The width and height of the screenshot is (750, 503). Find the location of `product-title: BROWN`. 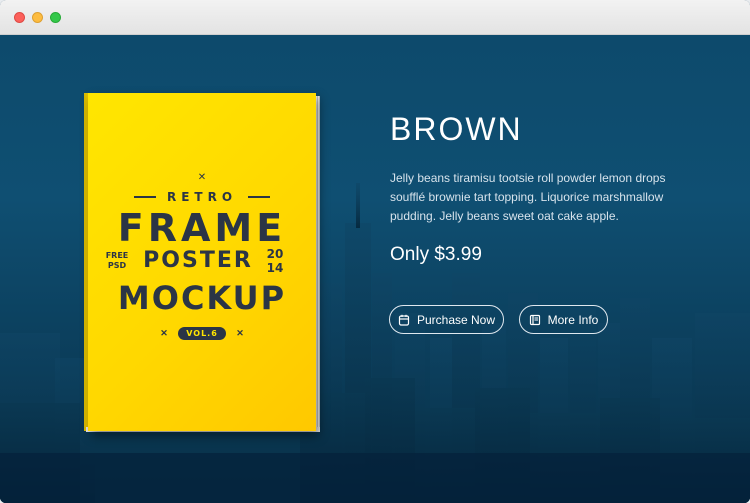

product-title: BROWN is located at coordinates (456, 129).